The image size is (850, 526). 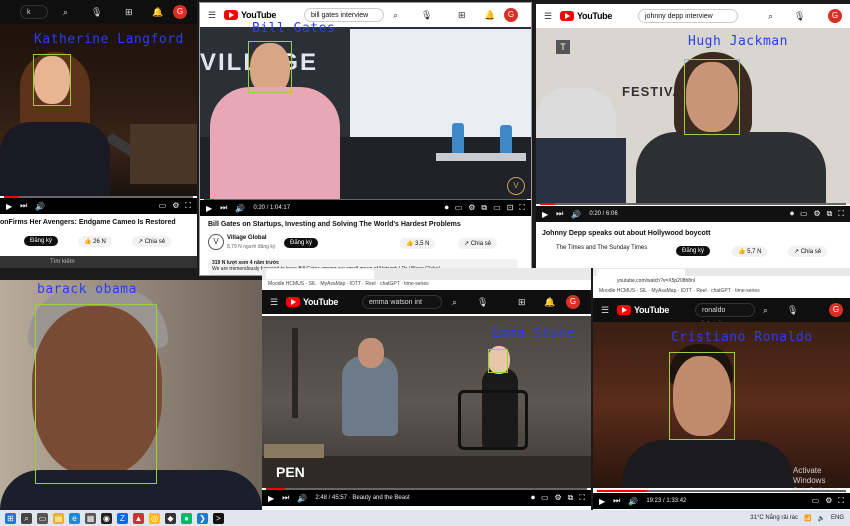 I want to click on app-icon: ◆, so click(x=170, y=518).